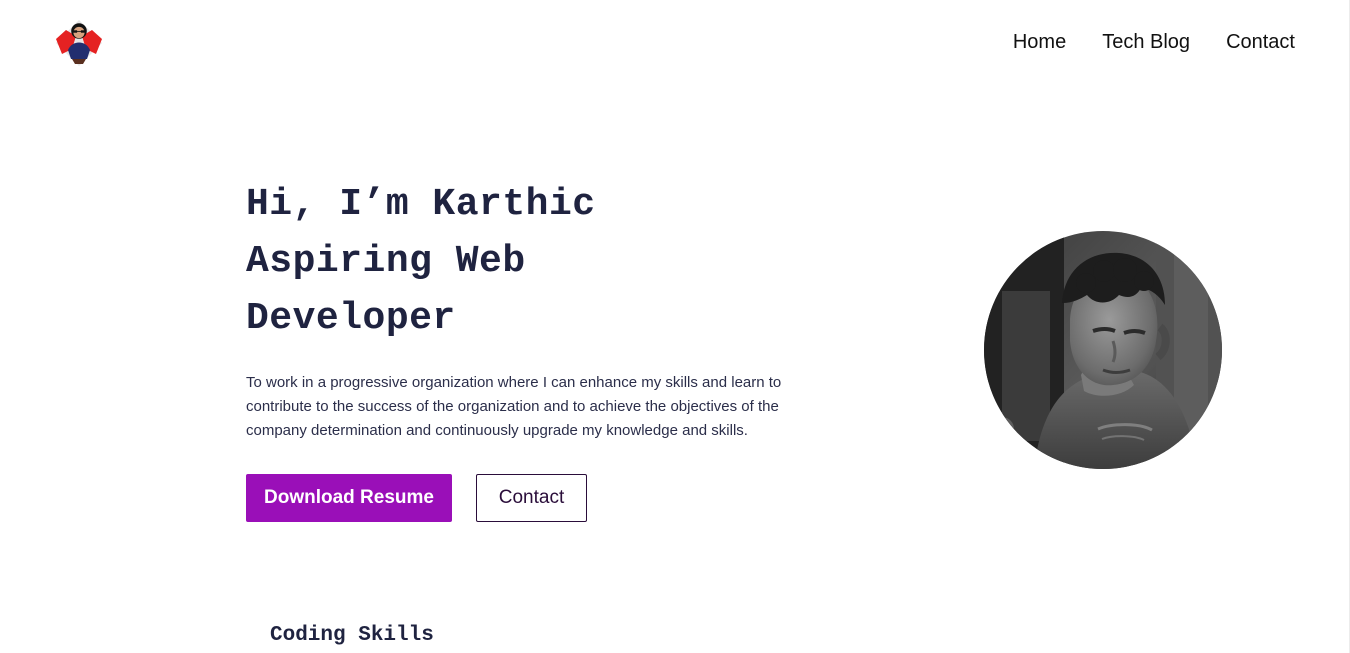  I want to click on nav-tech-blog-link: Tech Blog, so click(1146, 42).